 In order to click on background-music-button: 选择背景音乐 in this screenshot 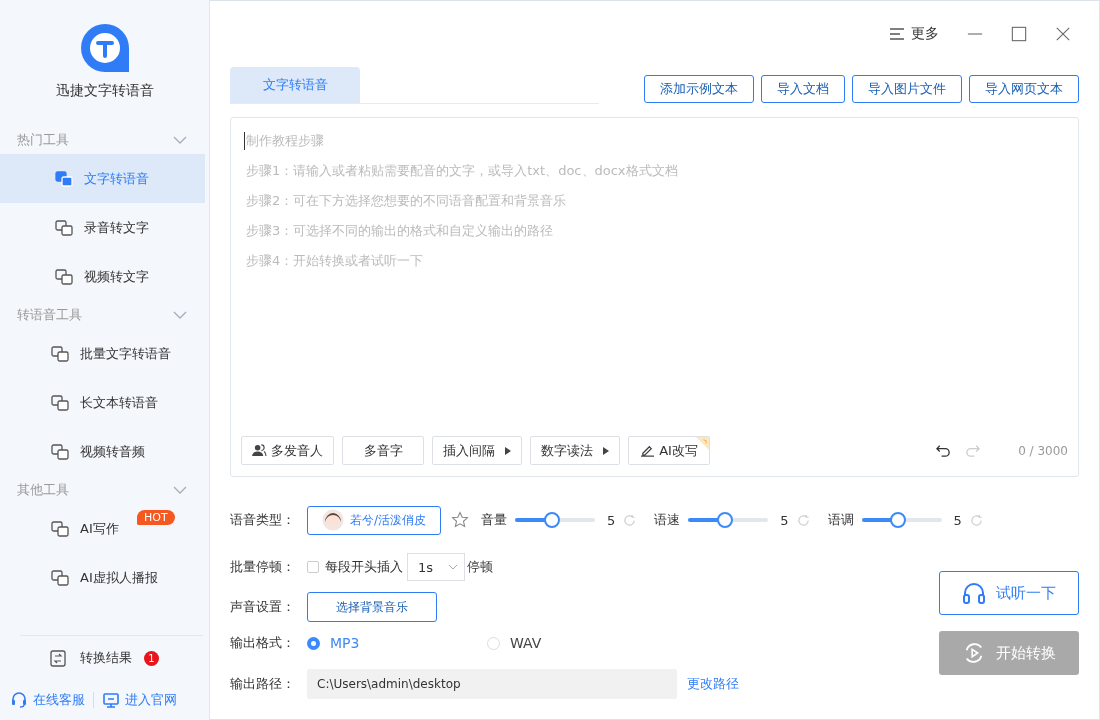, I will do `click(372, 607)`.